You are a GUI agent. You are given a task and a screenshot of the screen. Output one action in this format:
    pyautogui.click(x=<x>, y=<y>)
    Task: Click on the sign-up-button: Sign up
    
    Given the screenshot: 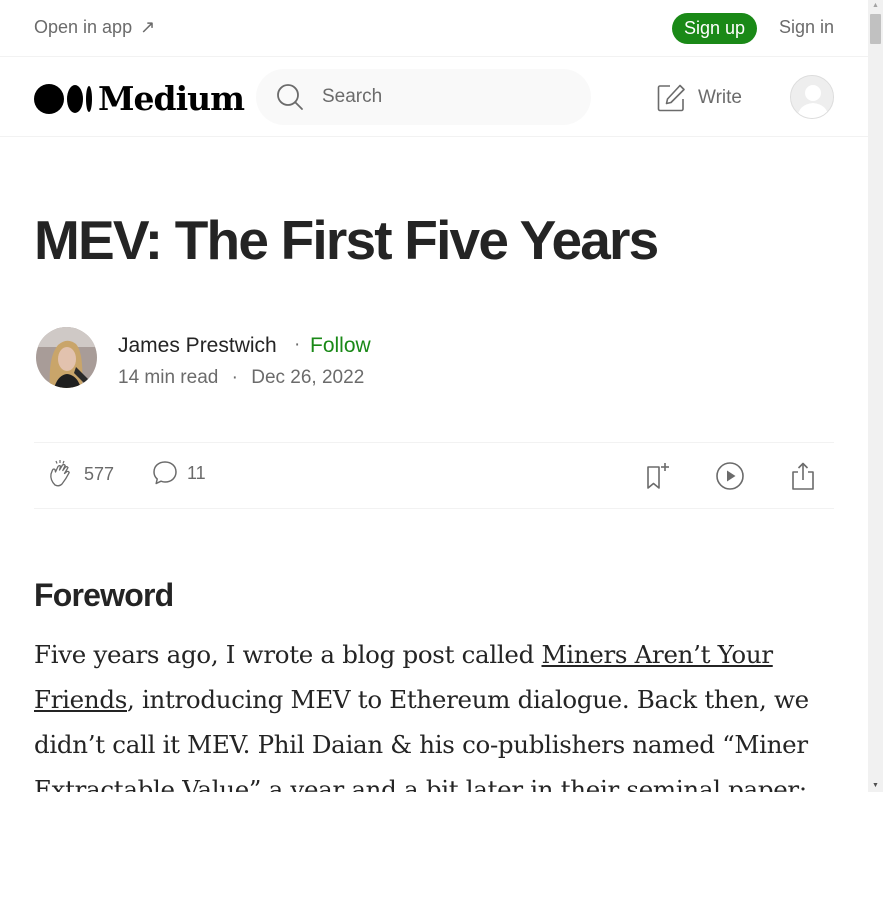 What is the action you would take?
    pyautogui.click(x=714, y=28)
    